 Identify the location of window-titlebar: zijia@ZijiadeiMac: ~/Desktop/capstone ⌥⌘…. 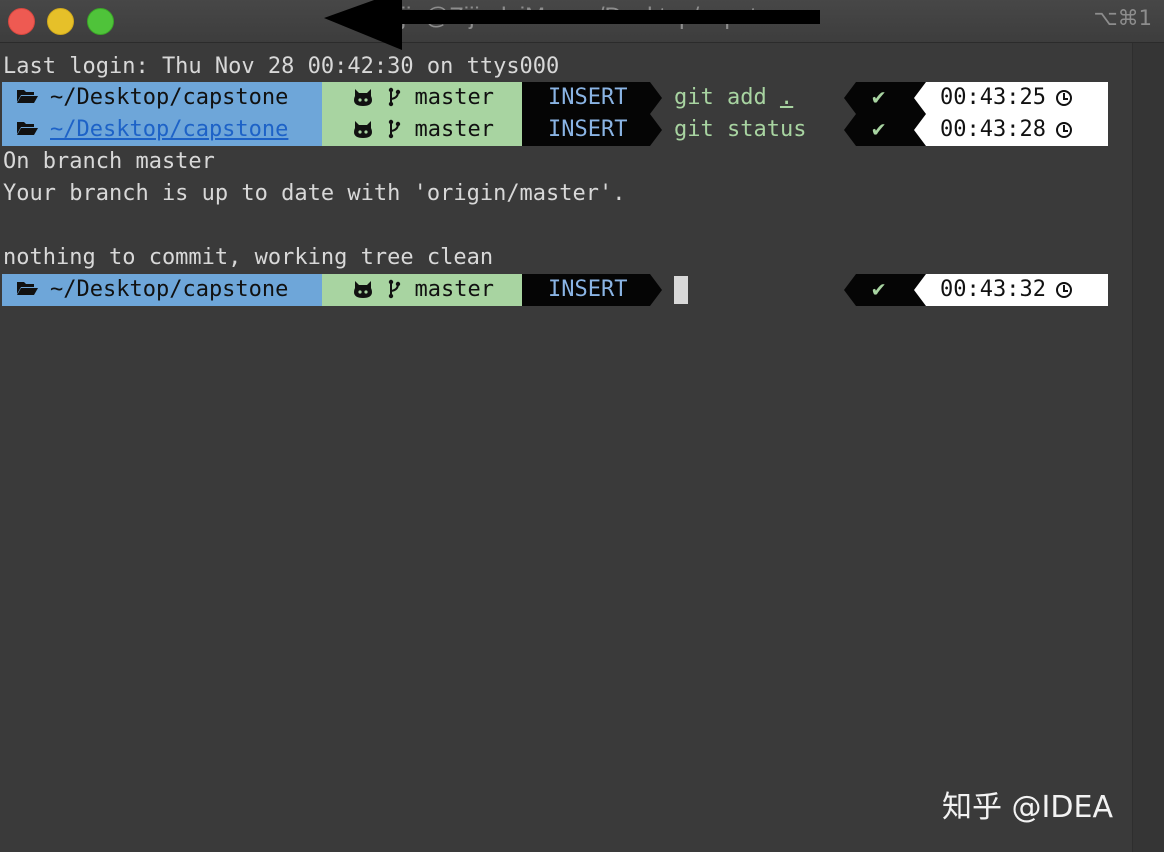
(582, 25).